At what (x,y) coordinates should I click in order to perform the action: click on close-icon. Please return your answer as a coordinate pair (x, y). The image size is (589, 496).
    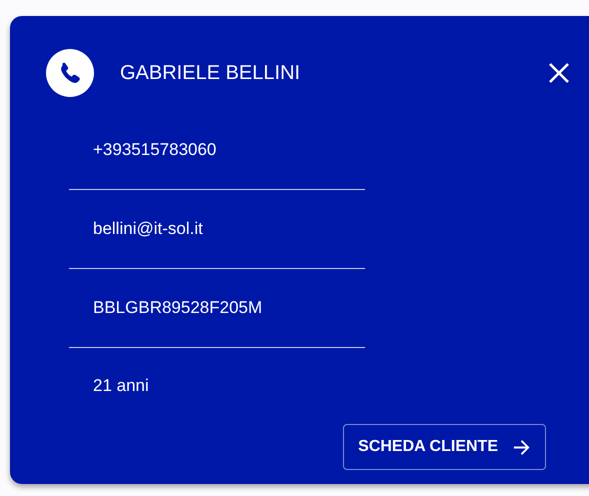
    Looking at the image, I should click on (559, 73).